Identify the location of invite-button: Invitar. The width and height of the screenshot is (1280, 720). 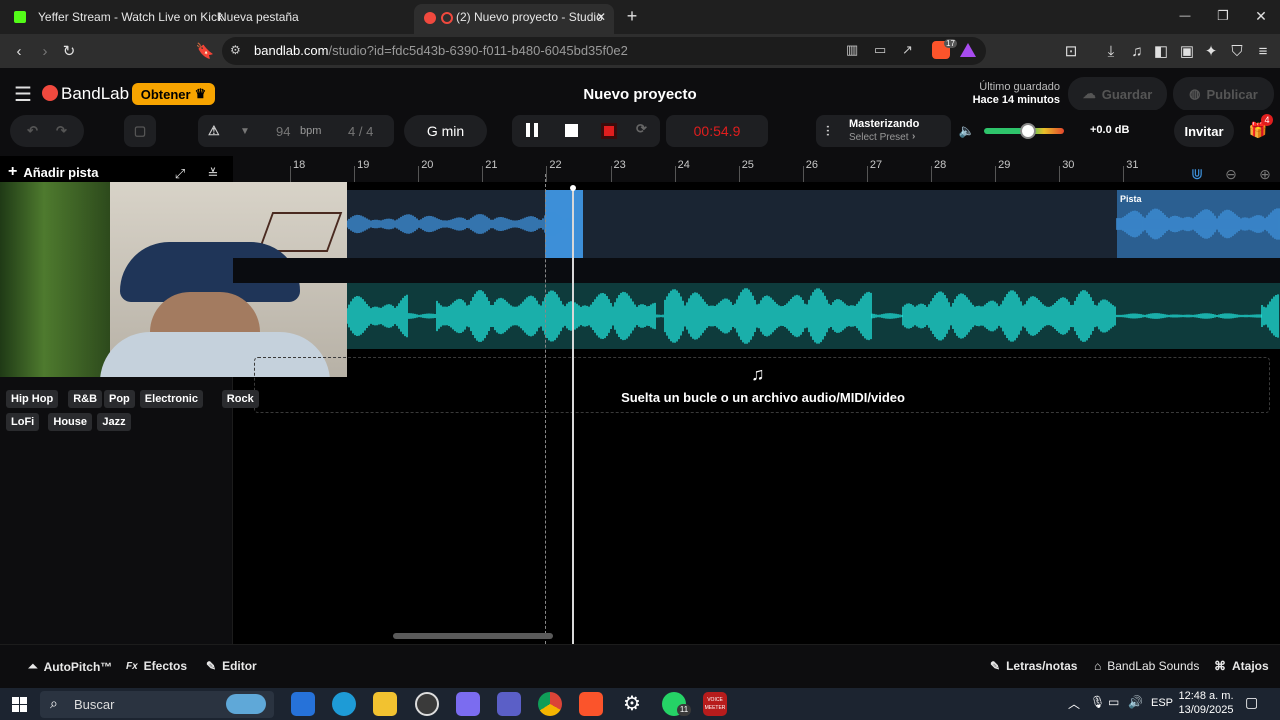
(1204, 131).